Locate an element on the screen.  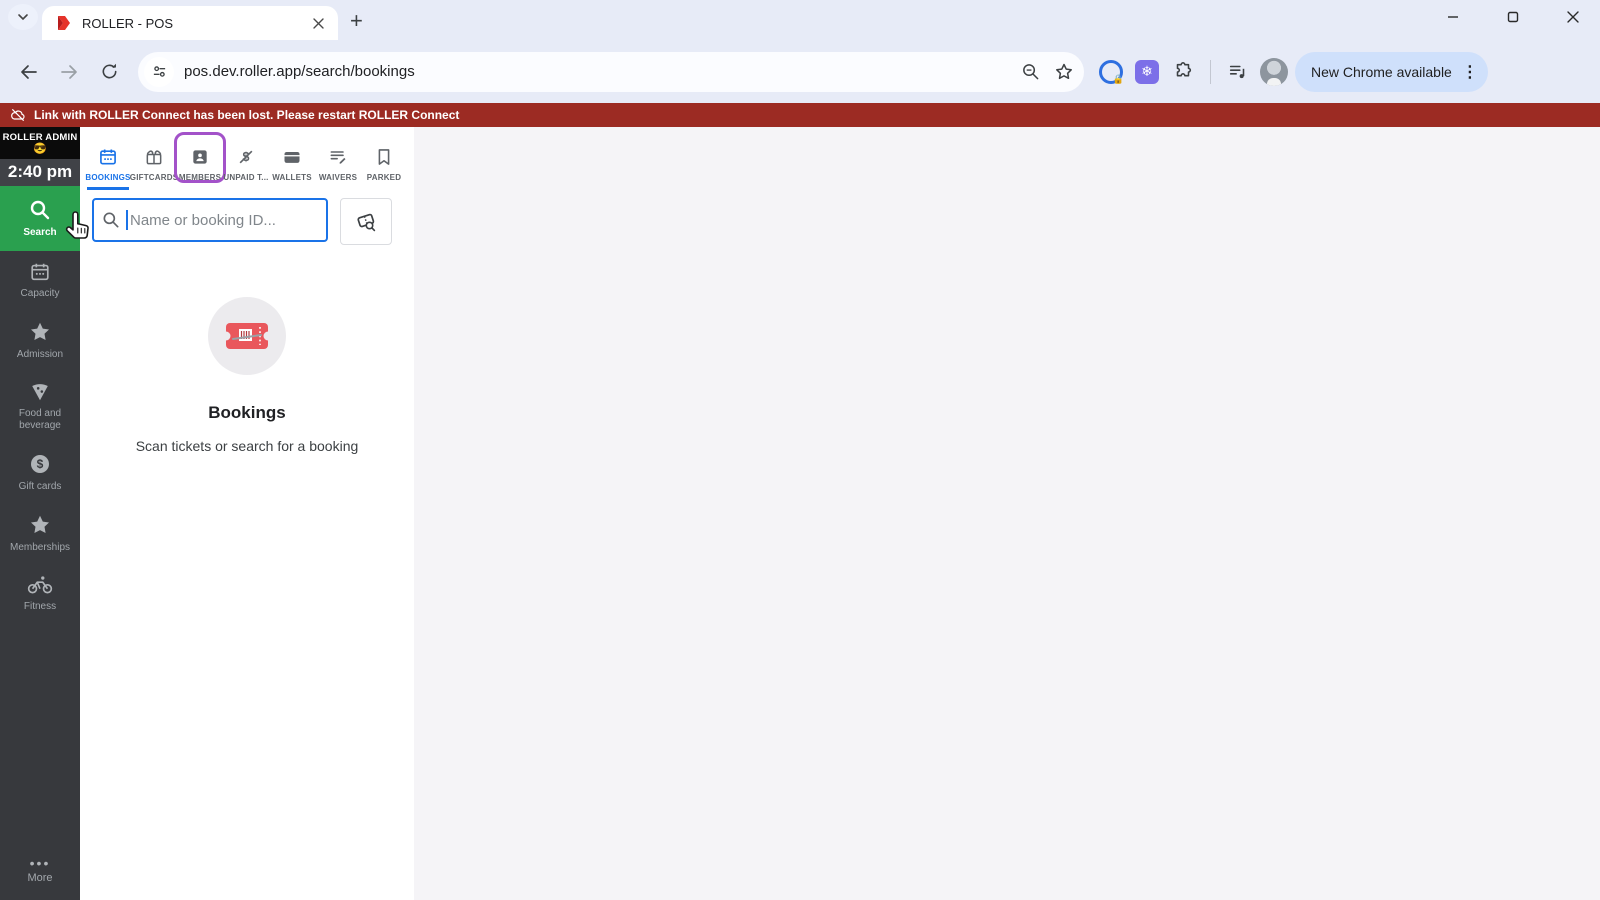
cloud-off-icon is located at coordinates (18, 115).